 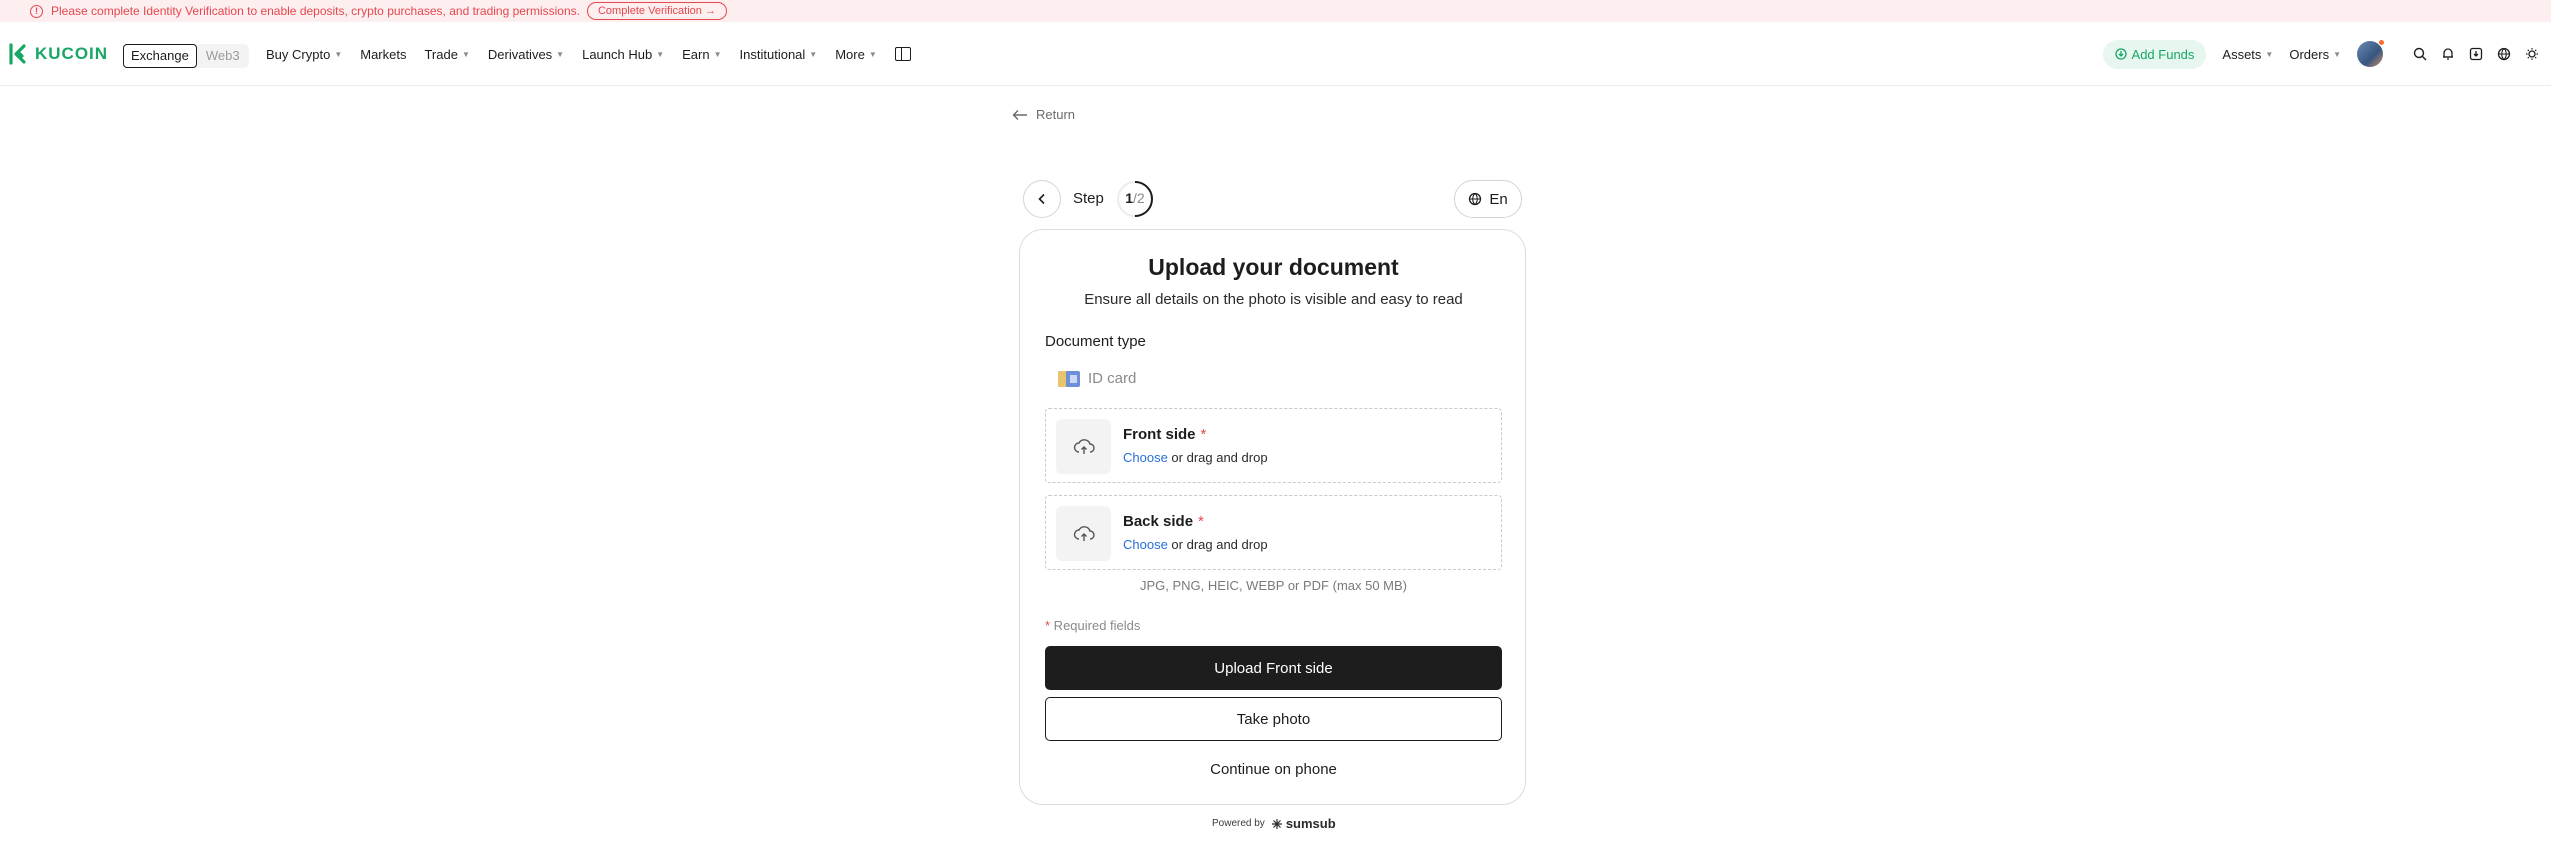 What do you see at coordinates (1145, 544) in the screenshot?
I see `back-choose-link: Choose` at bounding box center [1145, 544].